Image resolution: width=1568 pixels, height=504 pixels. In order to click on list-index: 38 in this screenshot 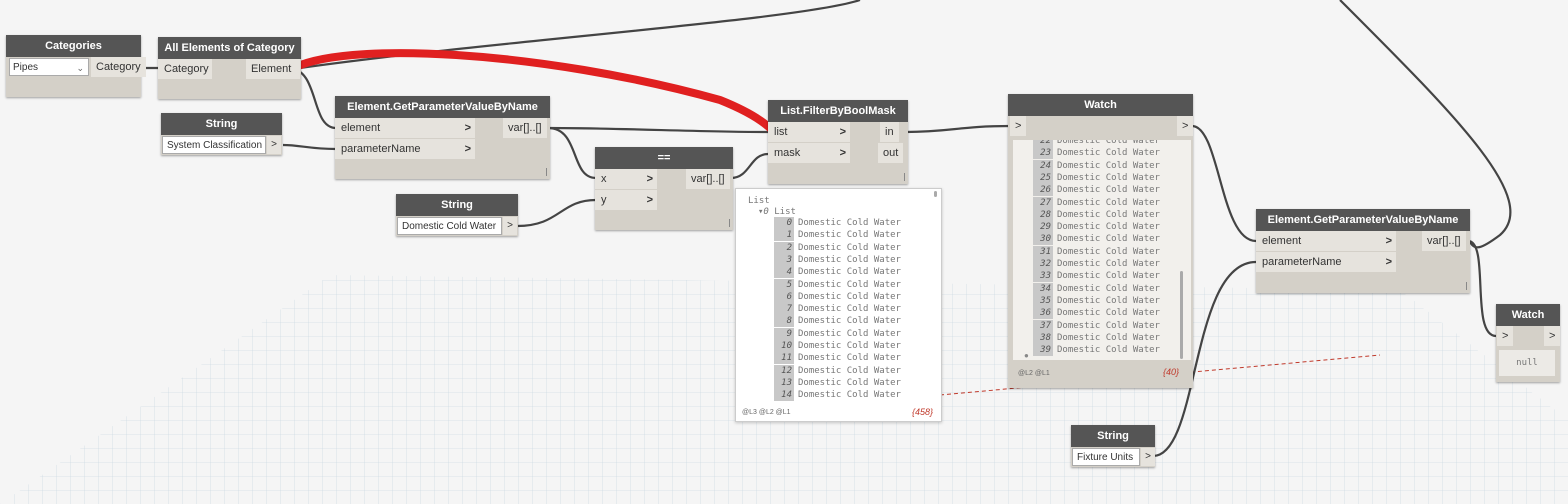, I will do `click(1043, 337)`.